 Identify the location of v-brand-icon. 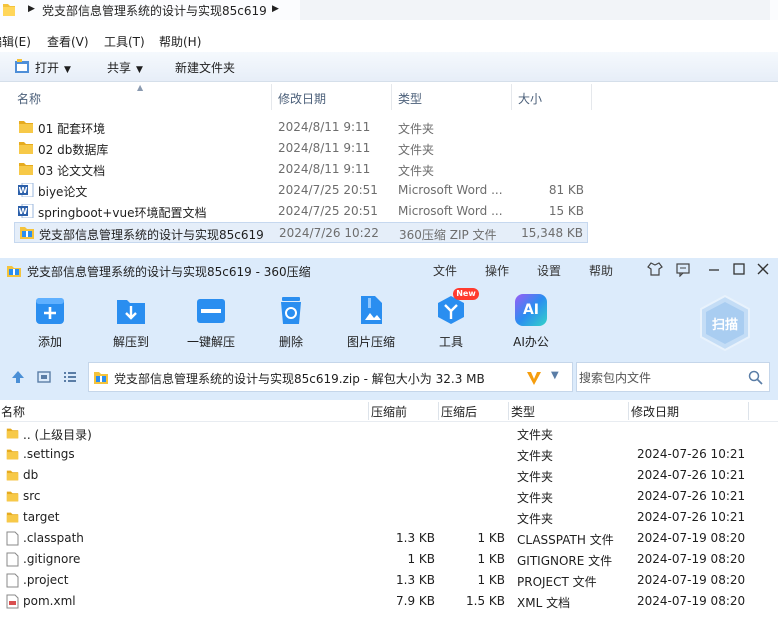
(534, 378).